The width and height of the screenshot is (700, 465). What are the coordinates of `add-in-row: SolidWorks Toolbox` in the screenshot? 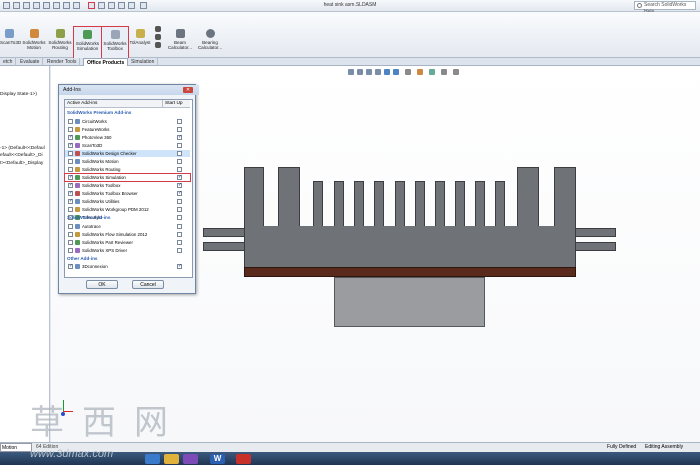 It's located at (127, 185).